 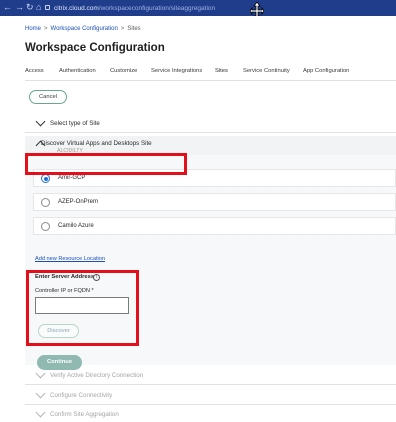 What do you see at coordinates (82, 308) in the screenshot?
I see `annotation-highlight-server-address` at bounding box center [82, 308].